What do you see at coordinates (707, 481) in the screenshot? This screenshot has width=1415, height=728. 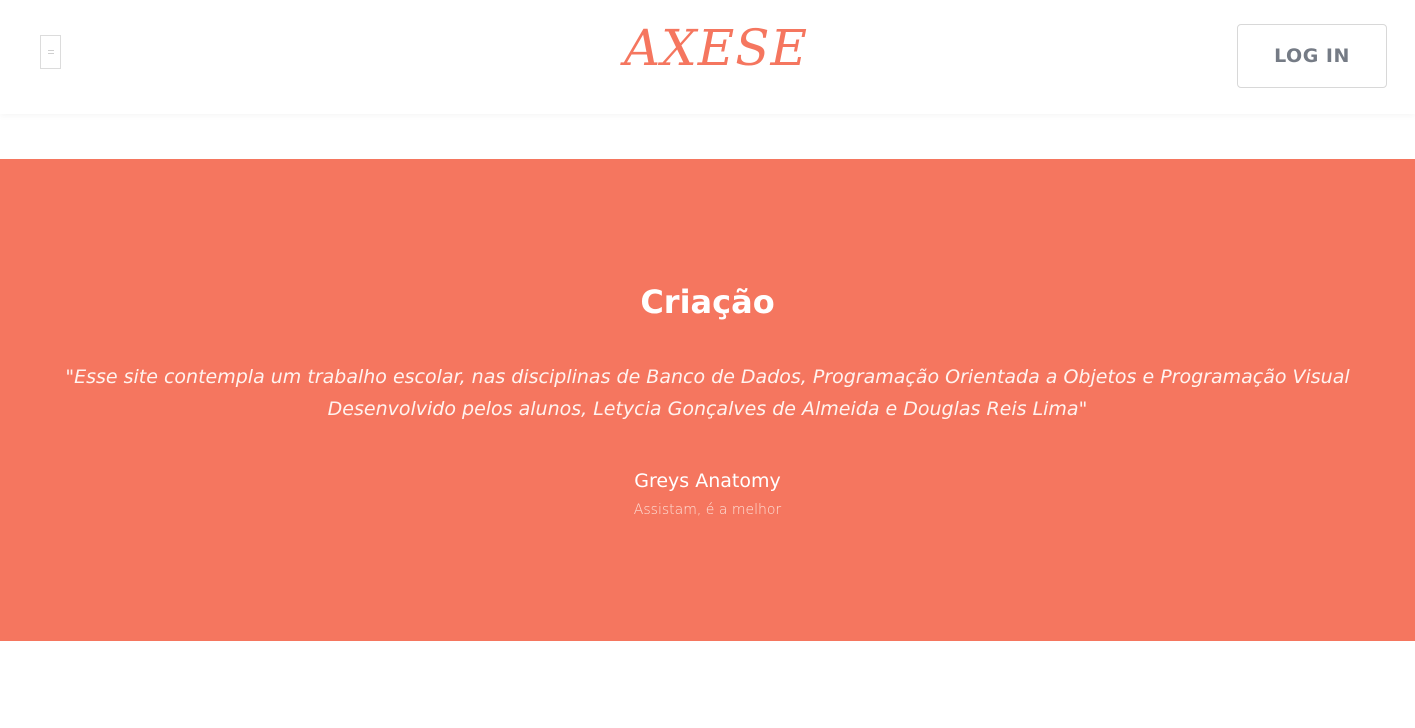 I see `hero-author-name: Greys Anatomy` at bounding box center [707, 481].